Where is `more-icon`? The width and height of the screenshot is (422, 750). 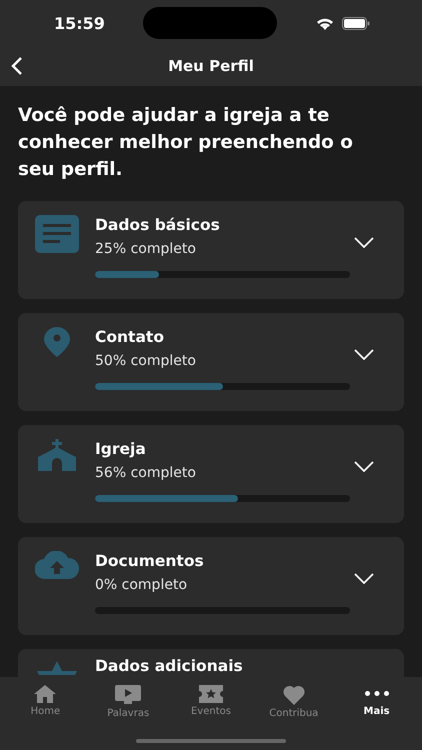 more-icon is located at coordinates (376, 693).